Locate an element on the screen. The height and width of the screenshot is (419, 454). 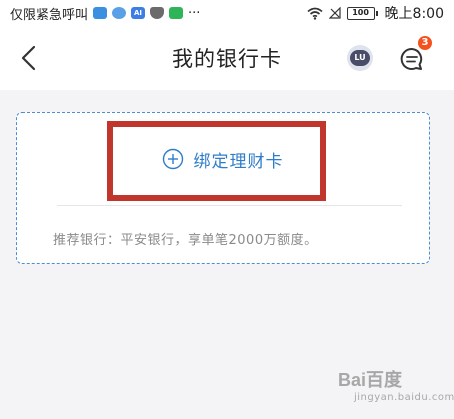
chevron-left-icon is located at coordinates (28, 58).